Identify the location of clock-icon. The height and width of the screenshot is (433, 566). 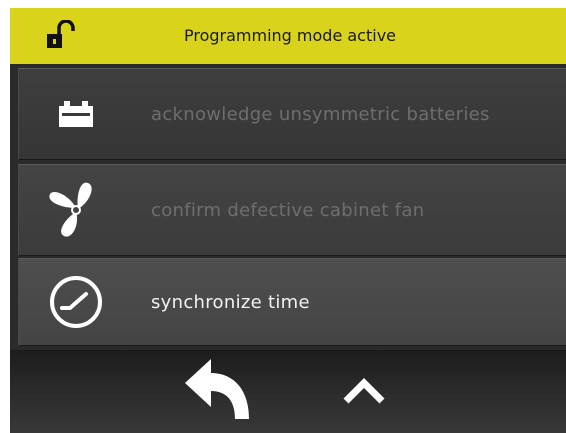
(76, 302).